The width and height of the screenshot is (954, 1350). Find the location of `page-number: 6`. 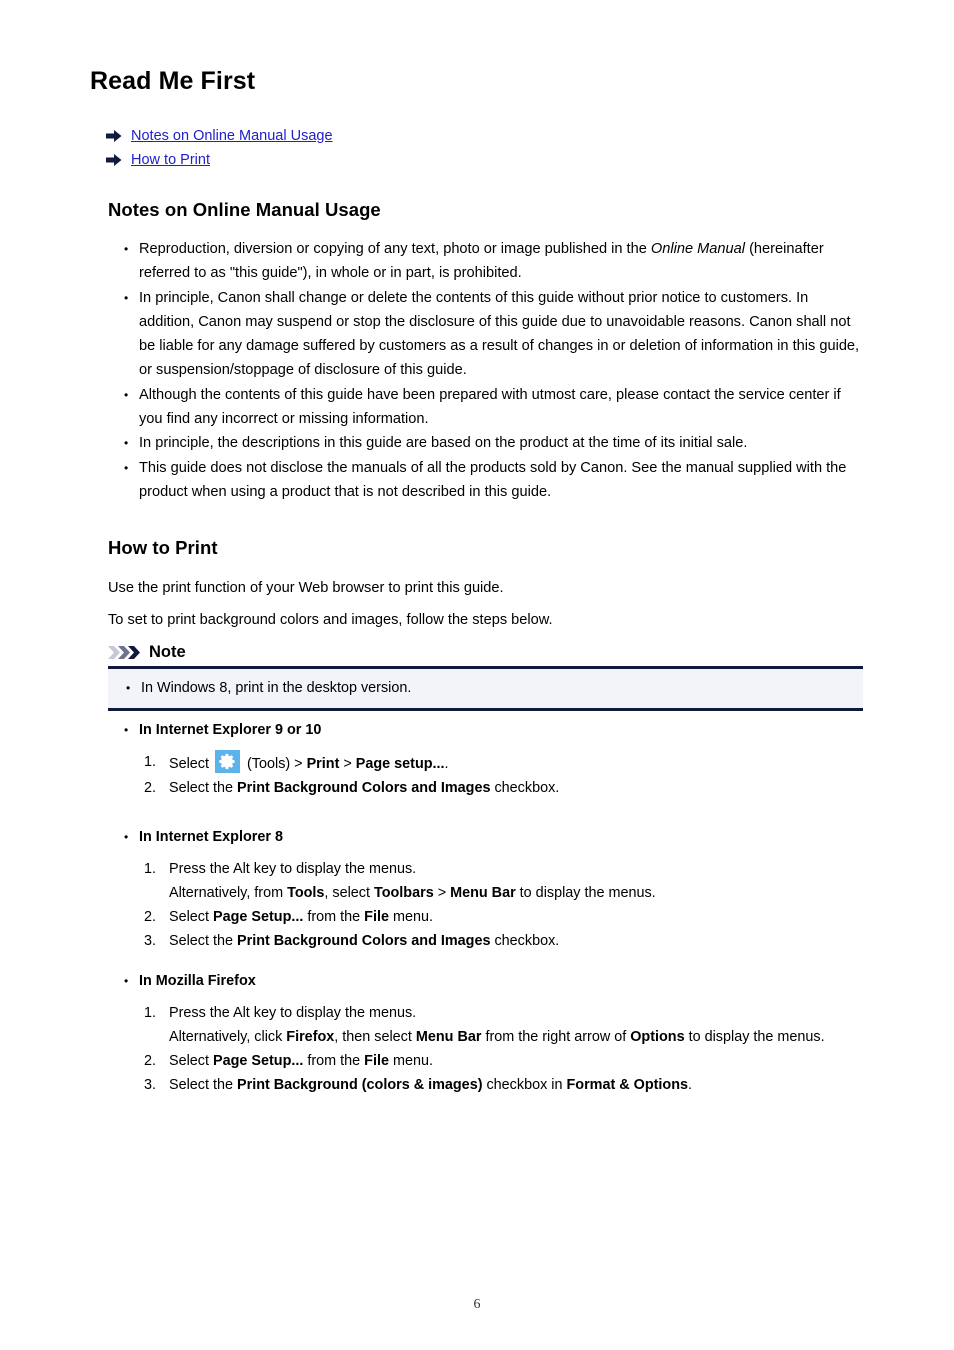

page-number: 6 is located at coordinates (477, 1304).